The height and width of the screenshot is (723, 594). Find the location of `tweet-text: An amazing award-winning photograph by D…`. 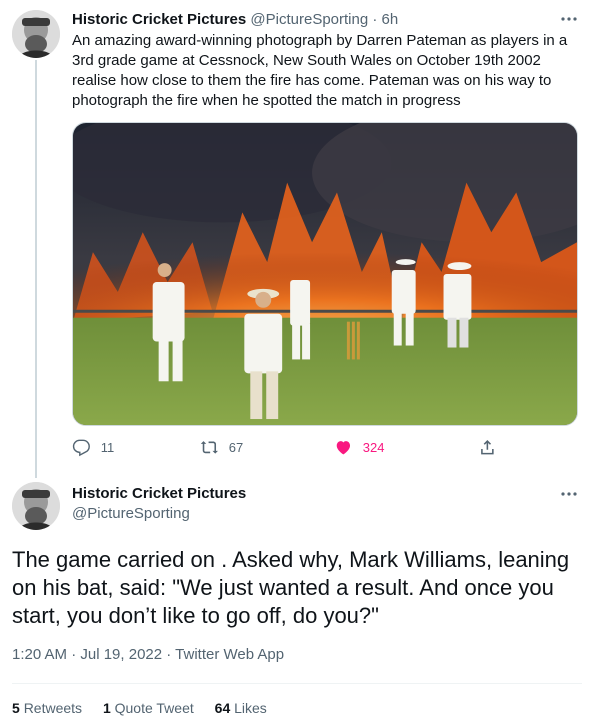

tweet-text: An amazing award-winning photograph by D… is located at coordinates (320, 70).